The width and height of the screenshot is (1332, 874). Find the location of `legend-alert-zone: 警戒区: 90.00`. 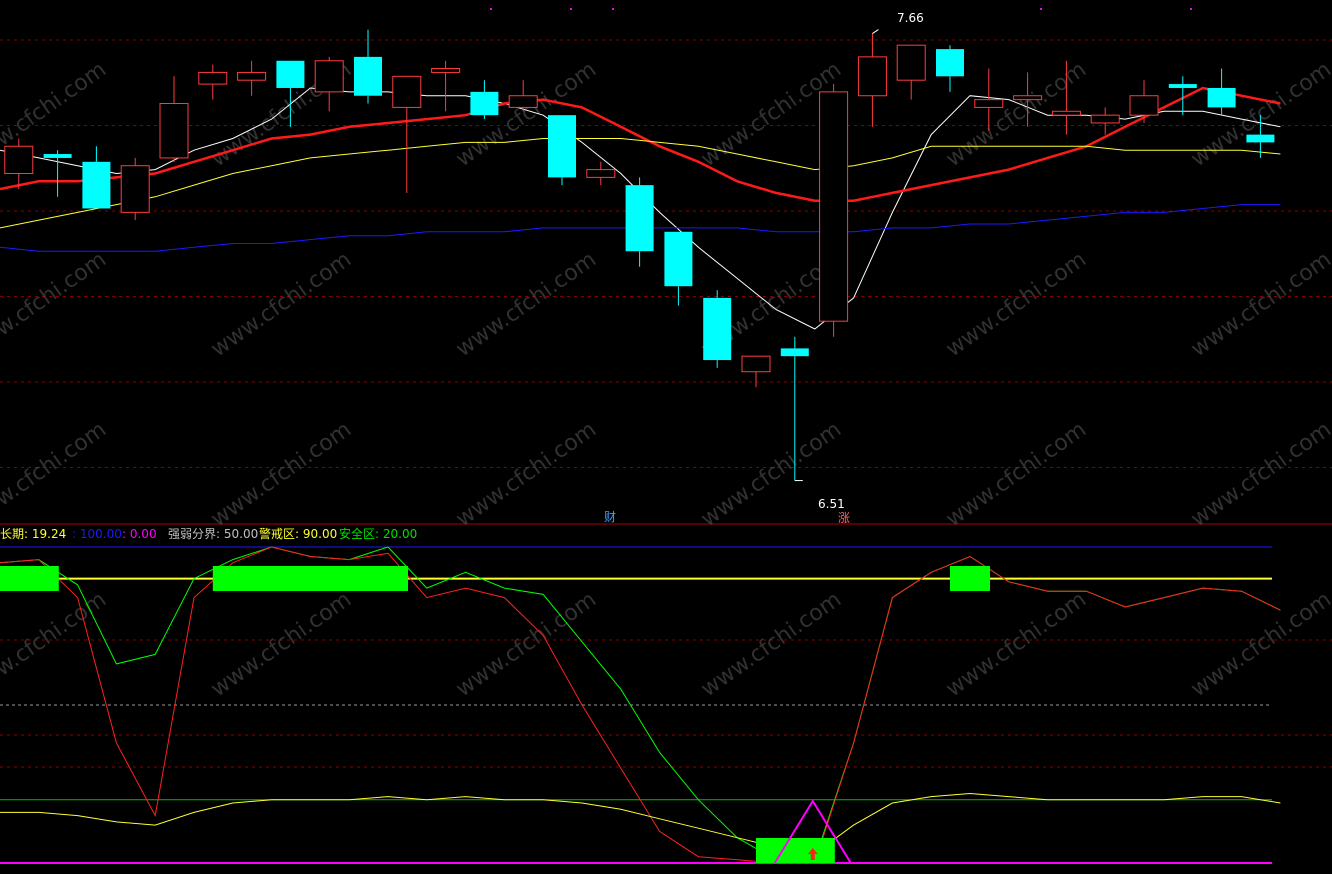

legend-alert-zone: 警戒区: 90.00 is located at coordinates (298, 533).